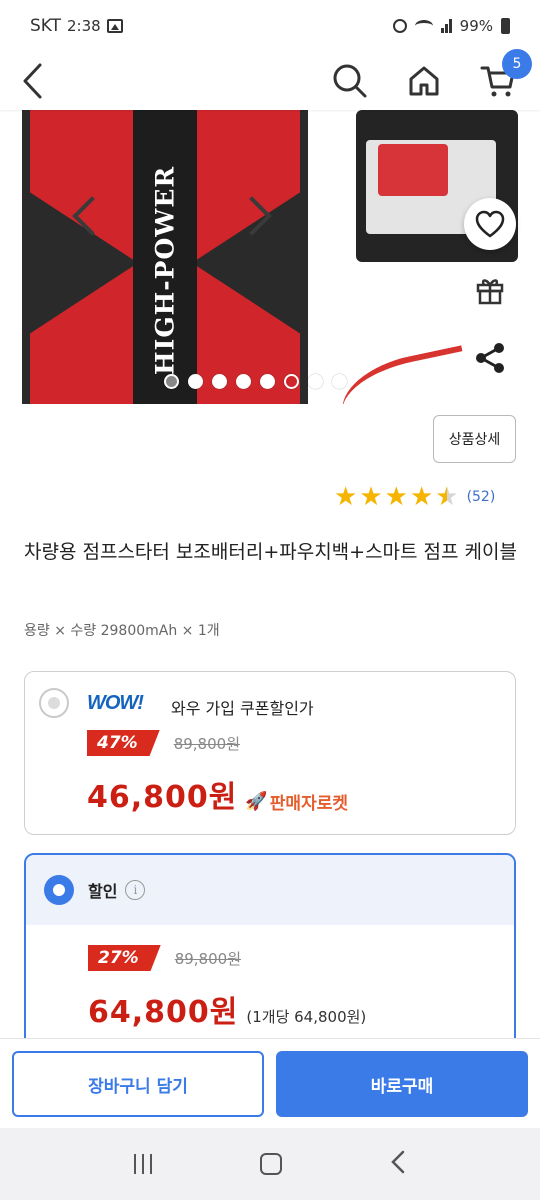 The height and width of the screenshot is (1200, 540). I want to click on rating: ★ ★ ★ ★ ★ (52), so click(414, 497).